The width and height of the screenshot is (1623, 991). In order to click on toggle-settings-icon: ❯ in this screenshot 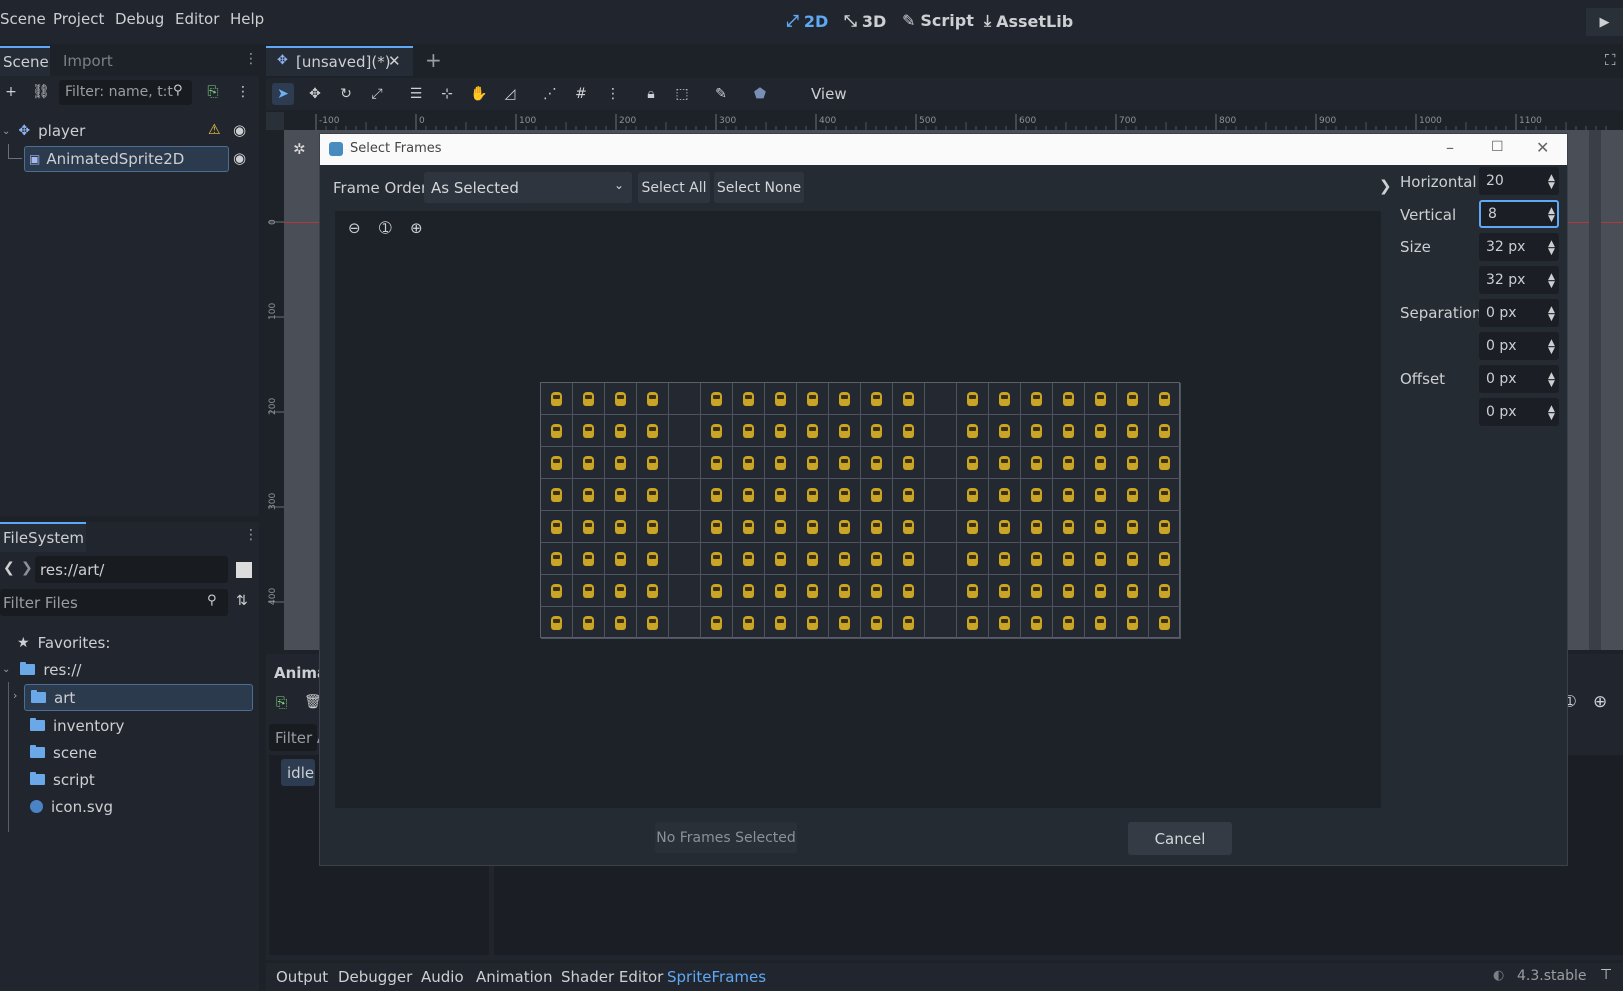, I will do `click(1385, 186)`.